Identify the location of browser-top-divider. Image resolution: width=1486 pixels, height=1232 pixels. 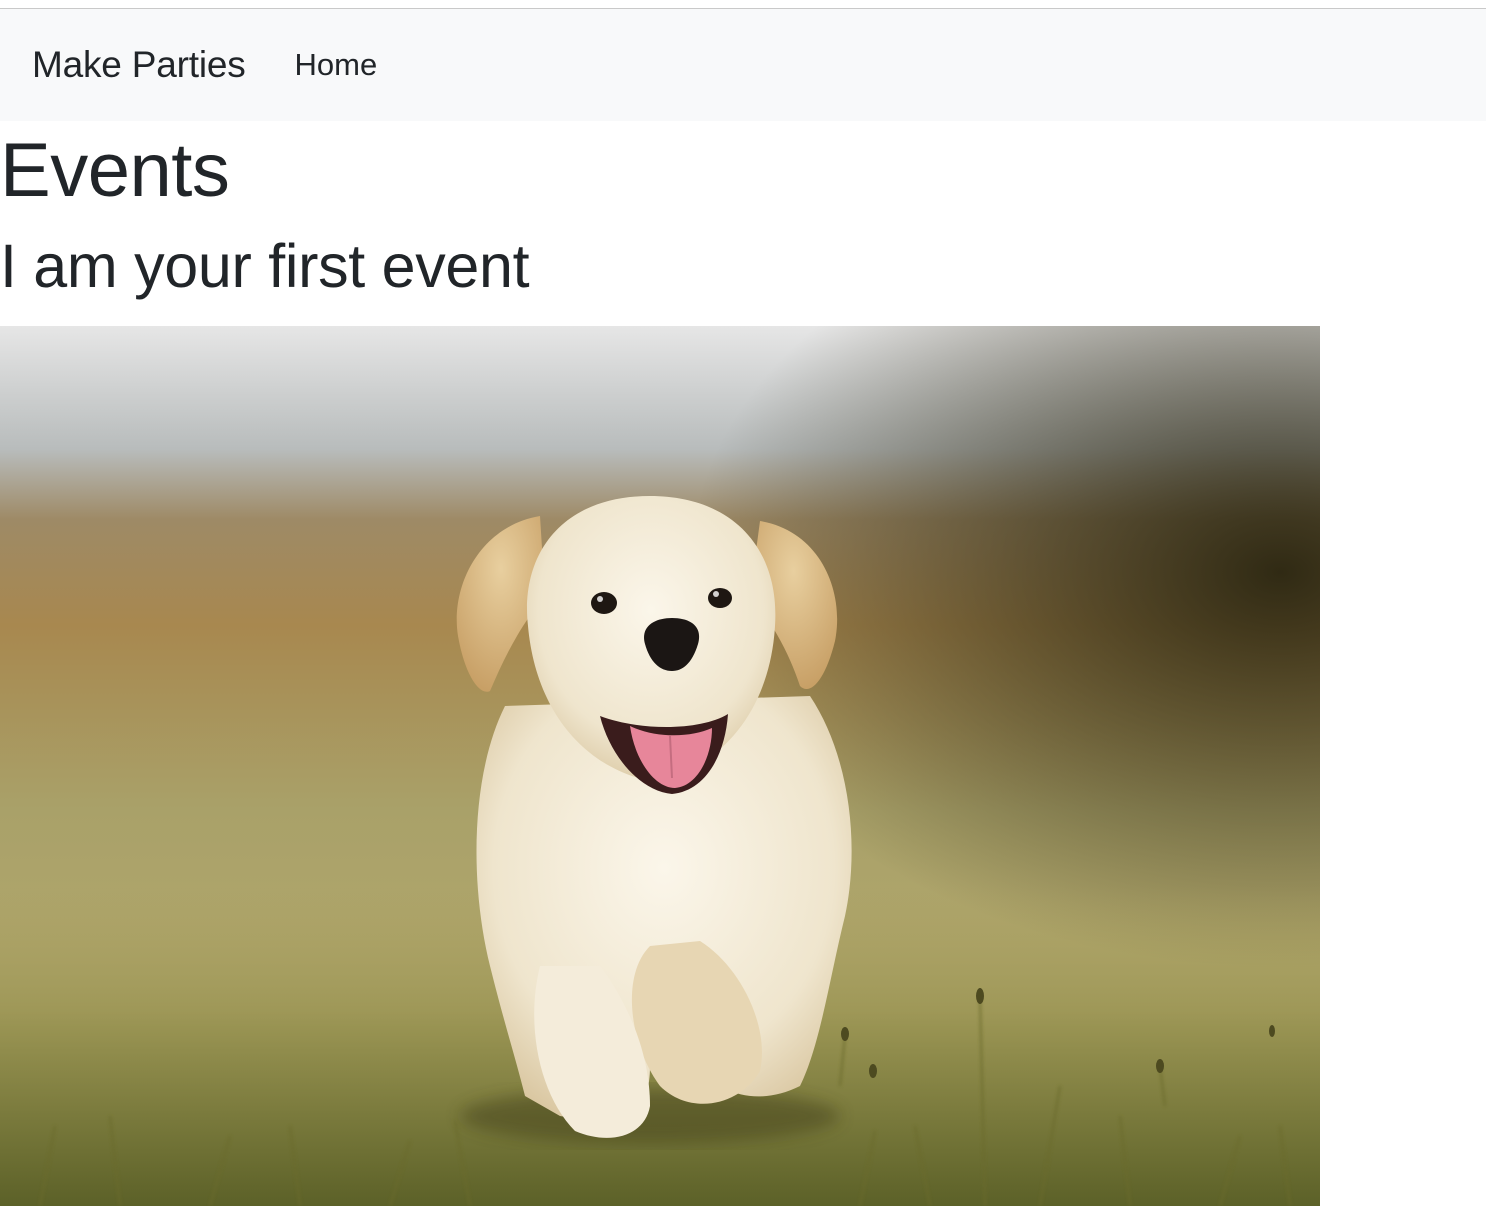
(743, 4).